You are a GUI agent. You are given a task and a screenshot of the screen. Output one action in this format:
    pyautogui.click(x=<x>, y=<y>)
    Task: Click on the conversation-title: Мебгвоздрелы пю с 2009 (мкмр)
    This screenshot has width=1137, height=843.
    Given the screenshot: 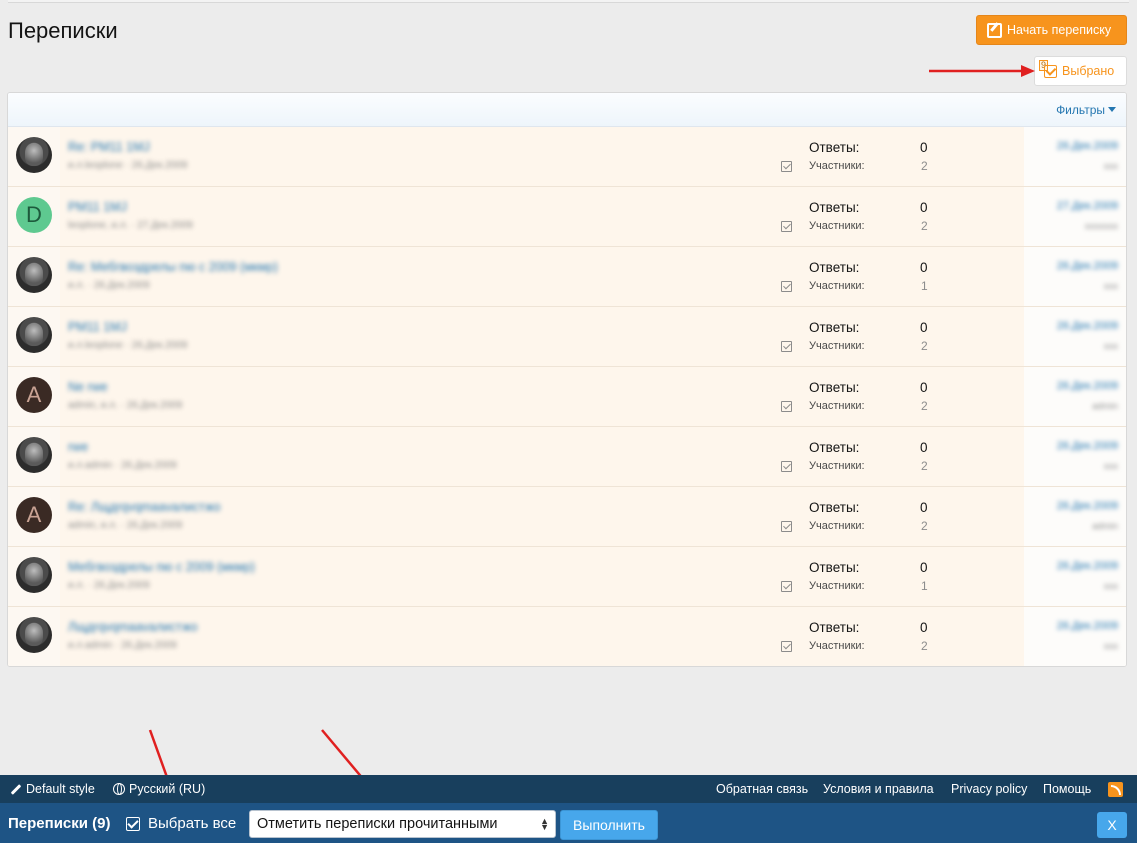 What is the action you would take?
    pyautogui.click(x=161, y=567)
    